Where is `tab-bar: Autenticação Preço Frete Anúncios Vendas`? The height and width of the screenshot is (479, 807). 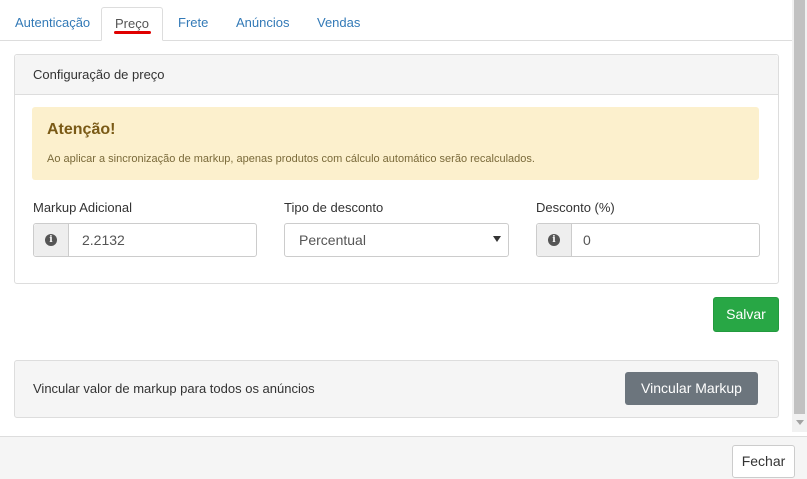 tab-bar: Autenticação Preço Frete Anúncios Vendas is located at coordinates (396, 20).